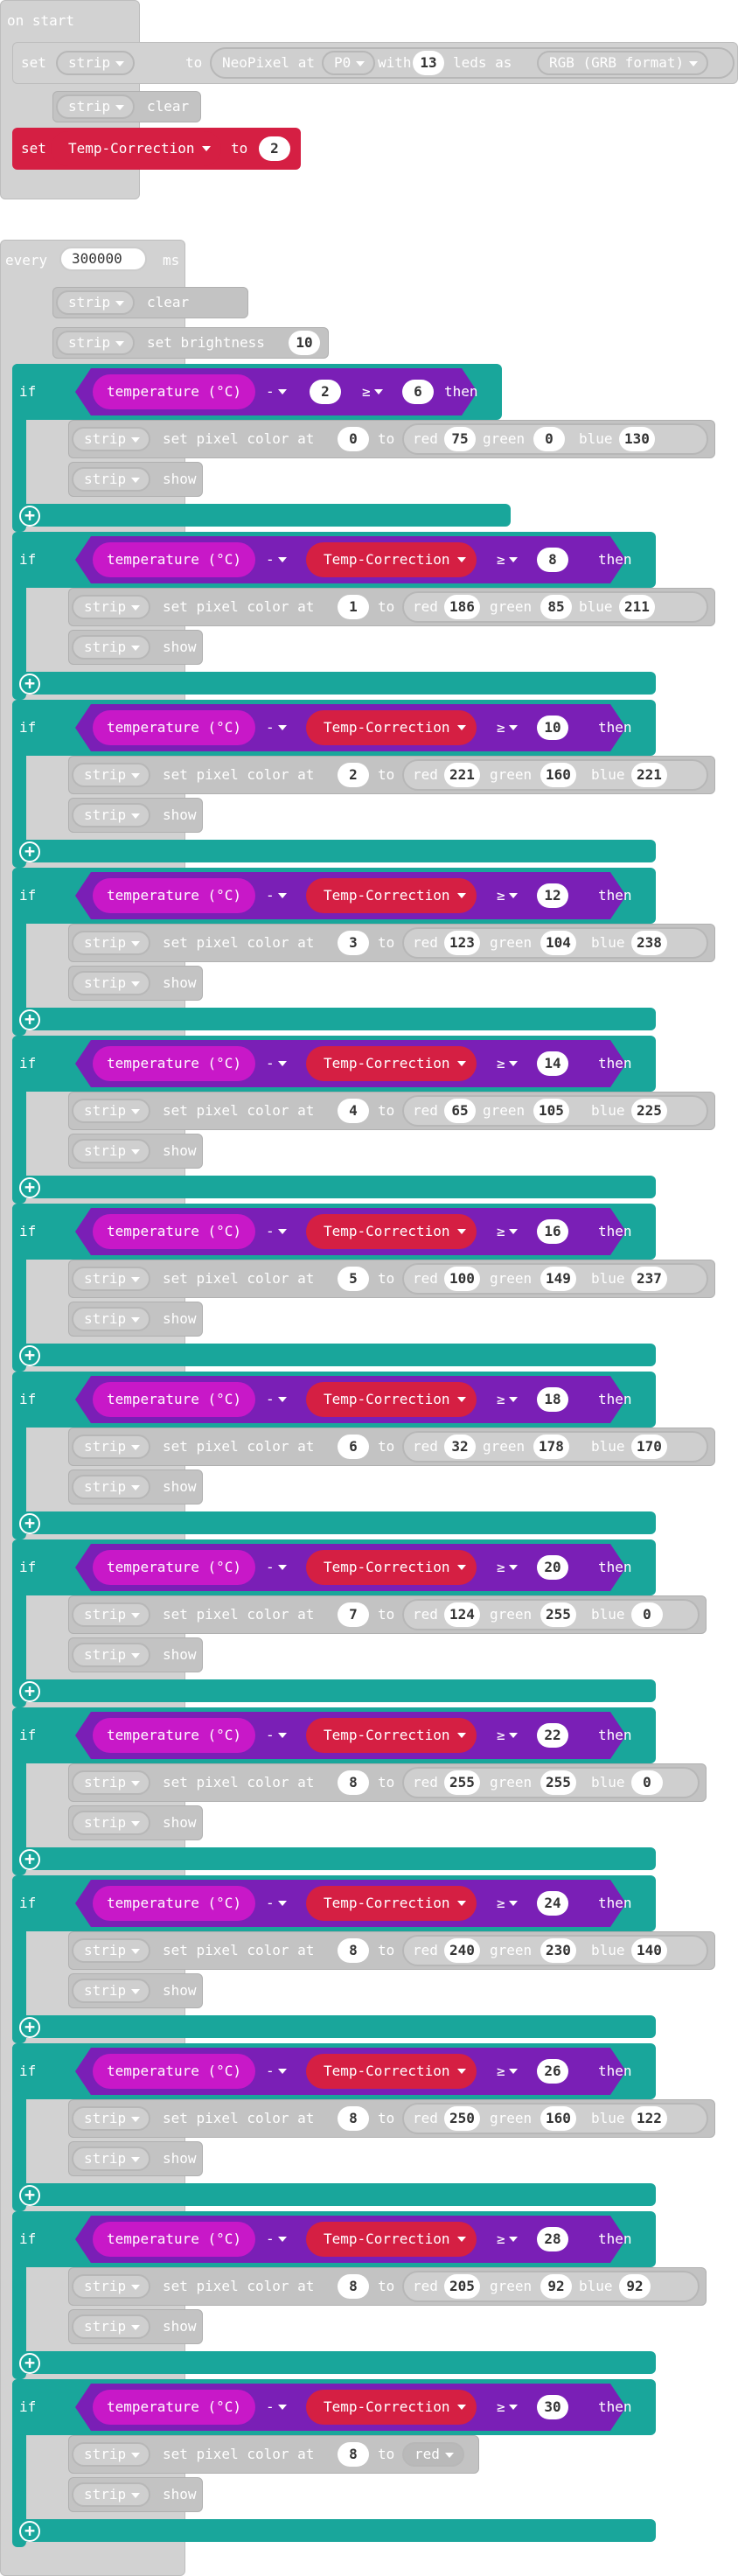 This screenshot has height=2576, width=738. Describe the element at coordinates (552, 895) in the screenshot. I see `threshold-input: 12` at that location.